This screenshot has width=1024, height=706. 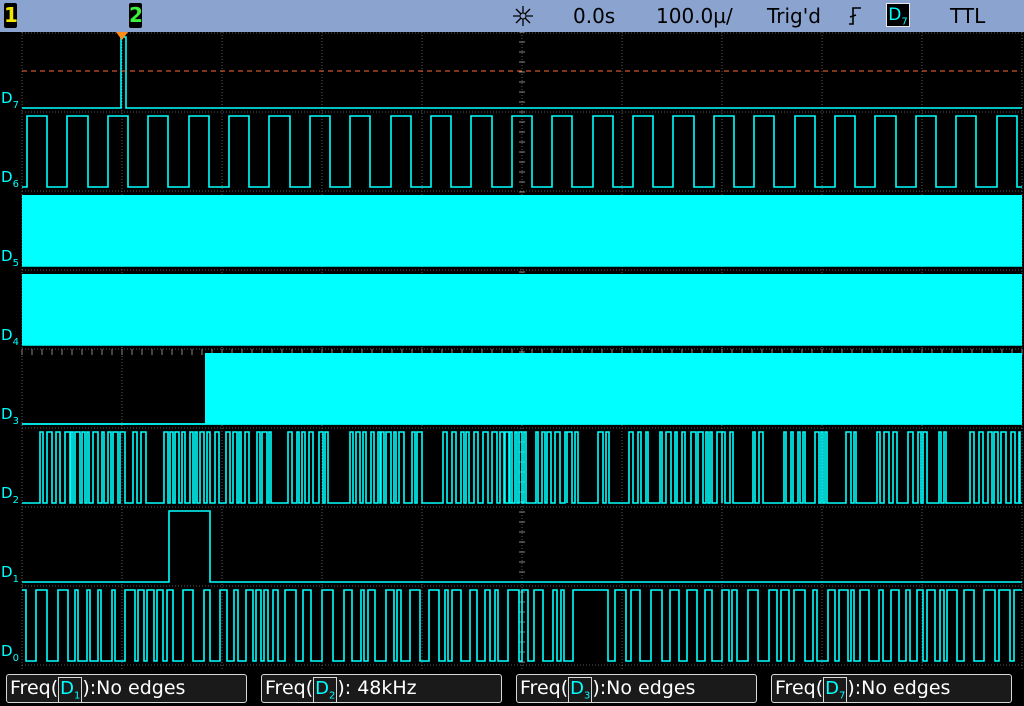 What do you see at coordinates (10, 495) in the screenshot?
I see `channel-label-d2: D2` at bounding box center [10, 495].